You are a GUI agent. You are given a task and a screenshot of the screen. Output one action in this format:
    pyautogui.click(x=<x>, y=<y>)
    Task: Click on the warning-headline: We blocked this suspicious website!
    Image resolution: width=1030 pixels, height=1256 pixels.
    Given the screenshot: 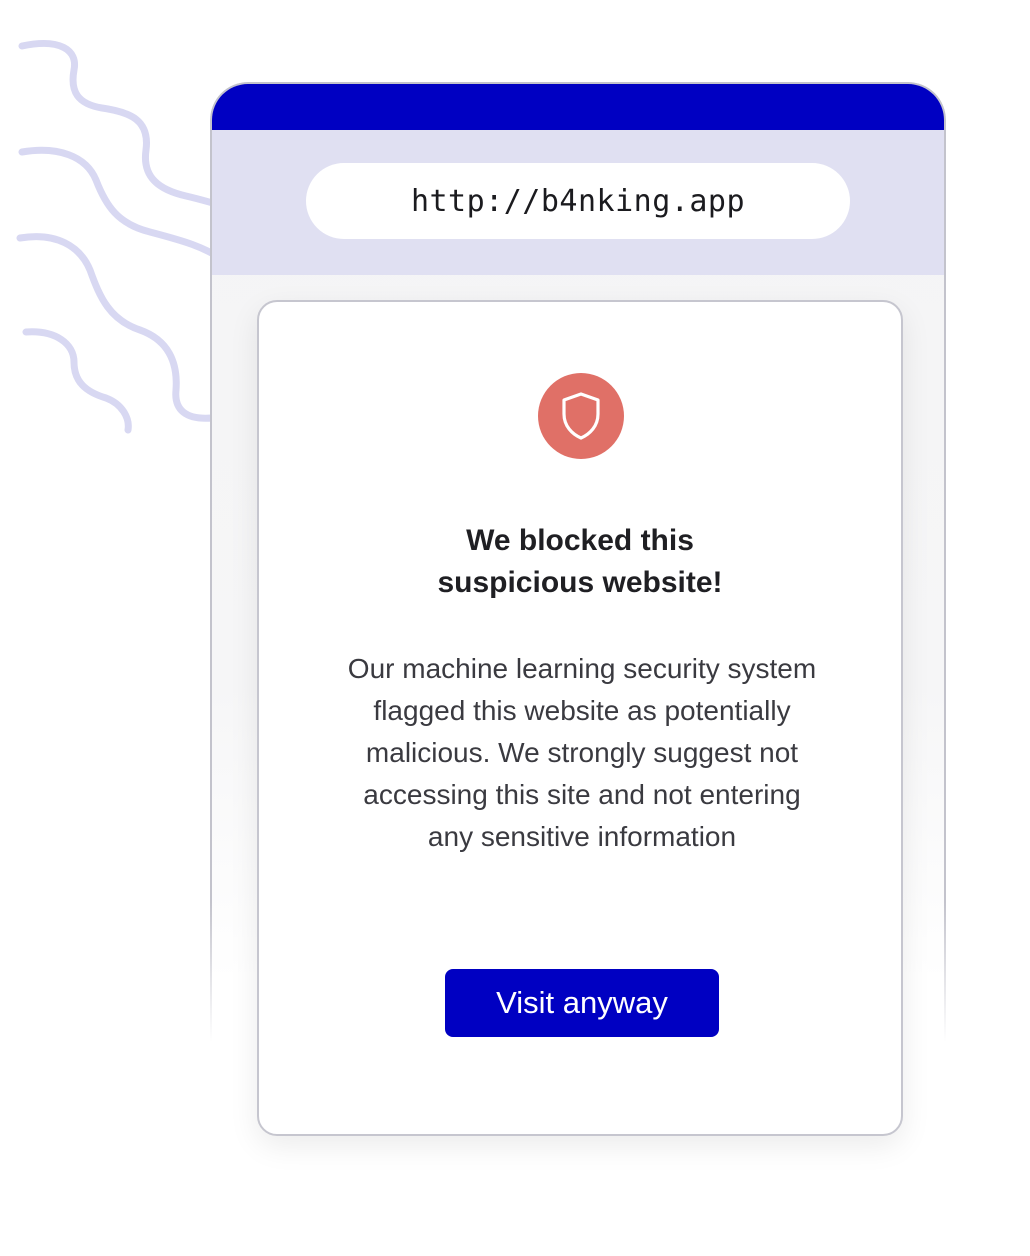 What is the action you would take?
    pyautogui.click(x=580, y=562)
    